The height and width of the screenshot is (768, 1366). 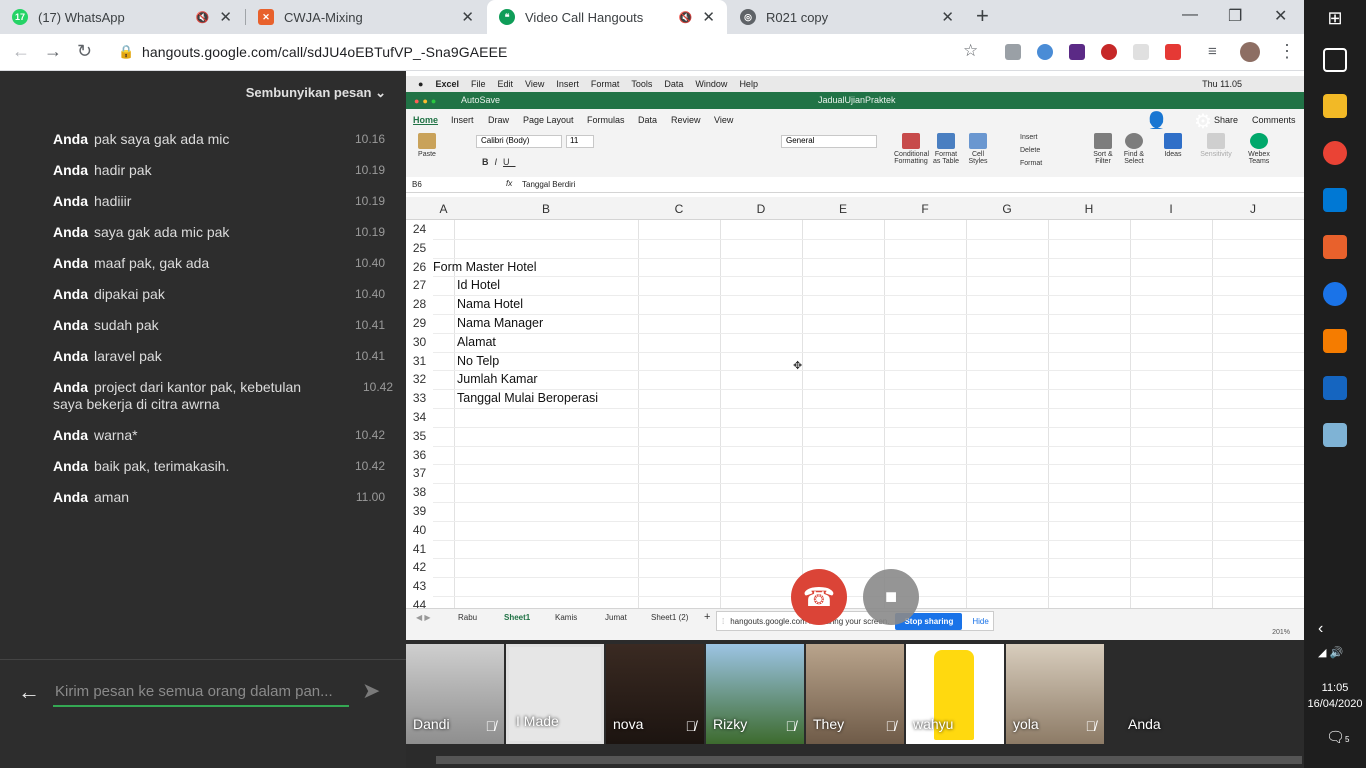 What do you see at coordinates (723, 621) in the screenshot?
I see `grip-icon: ⁞` at bounding box center [723, 621].